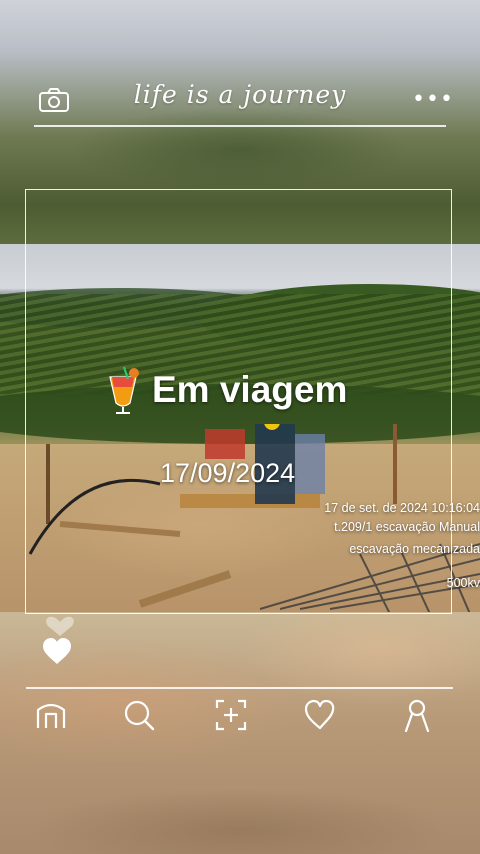 This screenshot has height=854, width=480. What do you see at coordinates (240, 94) in the screenshot?
I see `app-title: life is a journey` at bounding box center [240, 94].